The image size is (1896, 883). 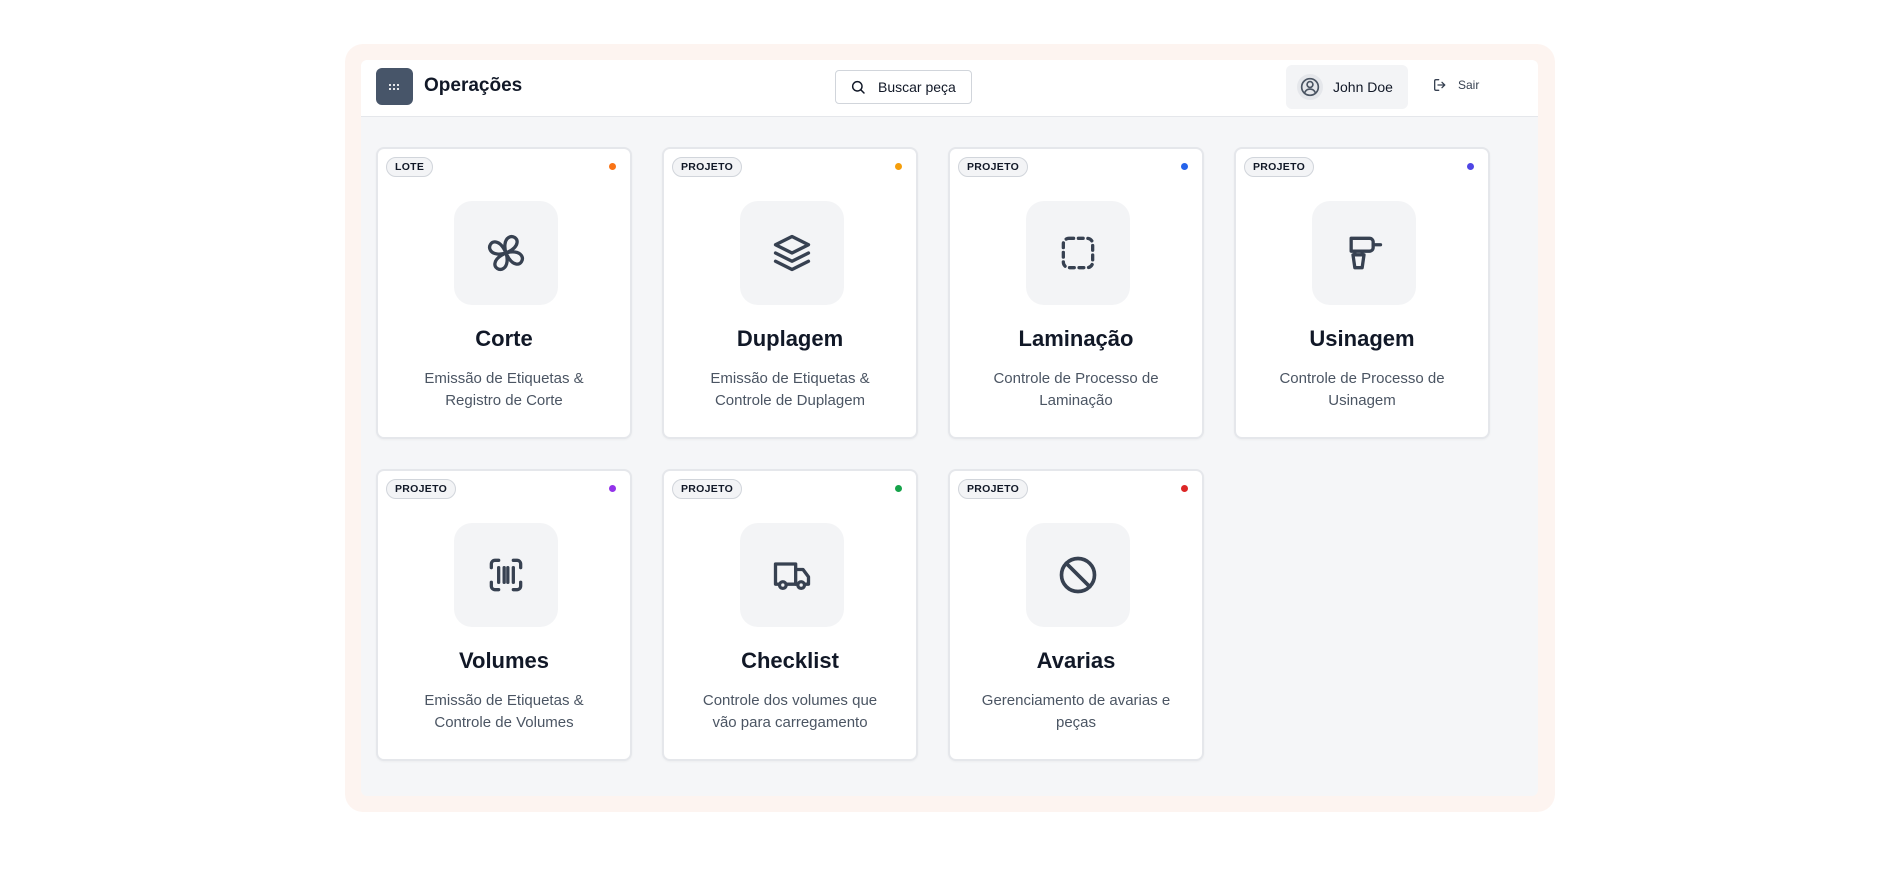 What do you see at coordinates (1076, 711) in the screenshot?
I see `card-description: Gerenciamento de avarias e peças` at bounding box center [1076, 711].